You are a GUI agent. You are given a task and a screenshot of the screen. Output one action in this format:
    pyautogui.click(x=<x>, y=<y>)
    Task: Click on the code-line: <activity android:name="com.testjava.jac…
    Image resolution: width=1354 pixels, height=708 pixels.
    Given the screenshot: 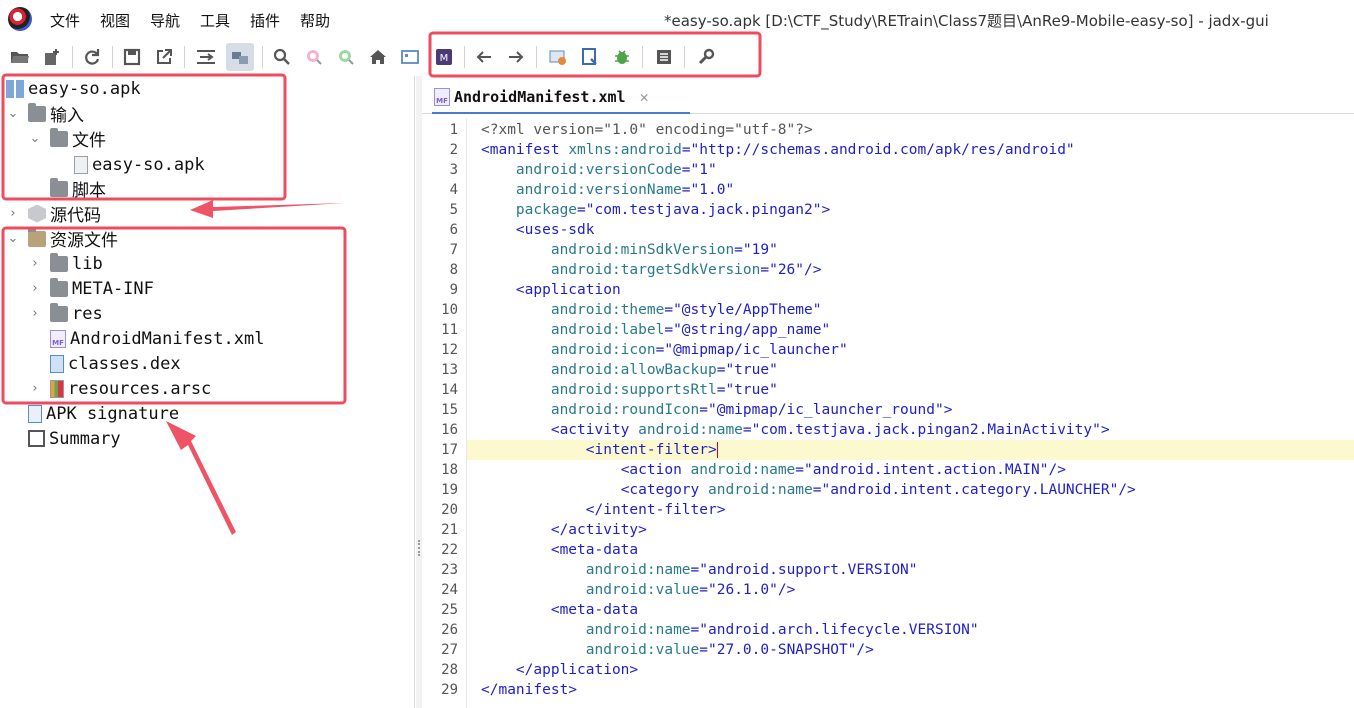 What is the action you would take?
    pyautogui.click(x=910, y=430)
    